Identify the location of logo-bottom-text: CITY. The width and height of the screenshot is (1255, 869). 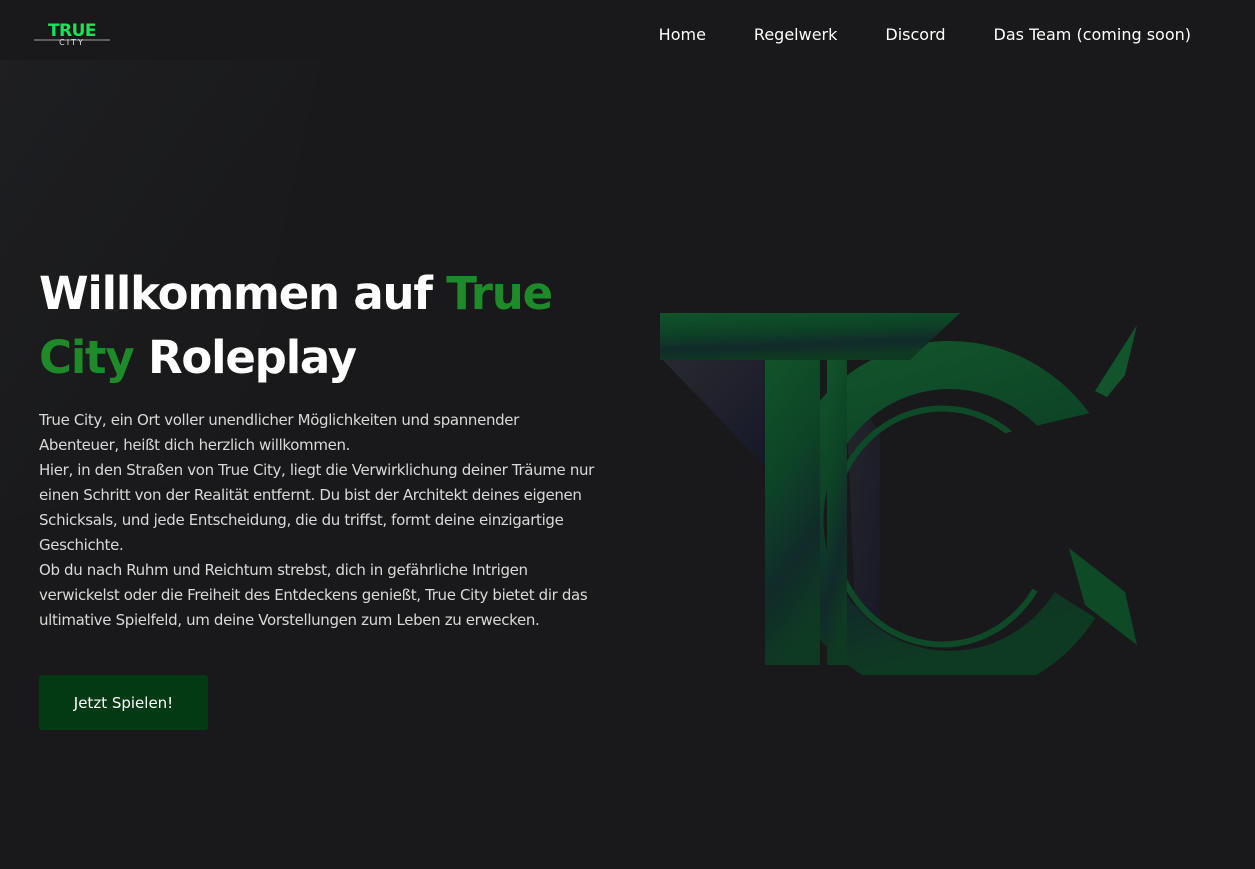
(72, 42).